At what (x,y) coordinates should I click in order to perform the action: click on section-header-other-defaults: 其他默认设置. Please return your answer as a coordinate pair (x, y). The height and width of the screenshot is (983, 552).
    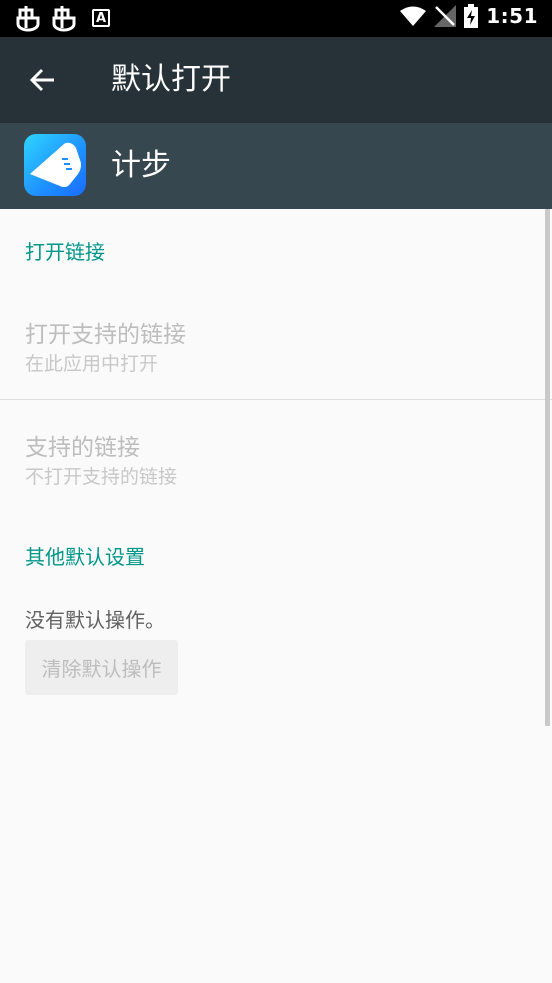
    Looking at the image, I should click on (85, 557).